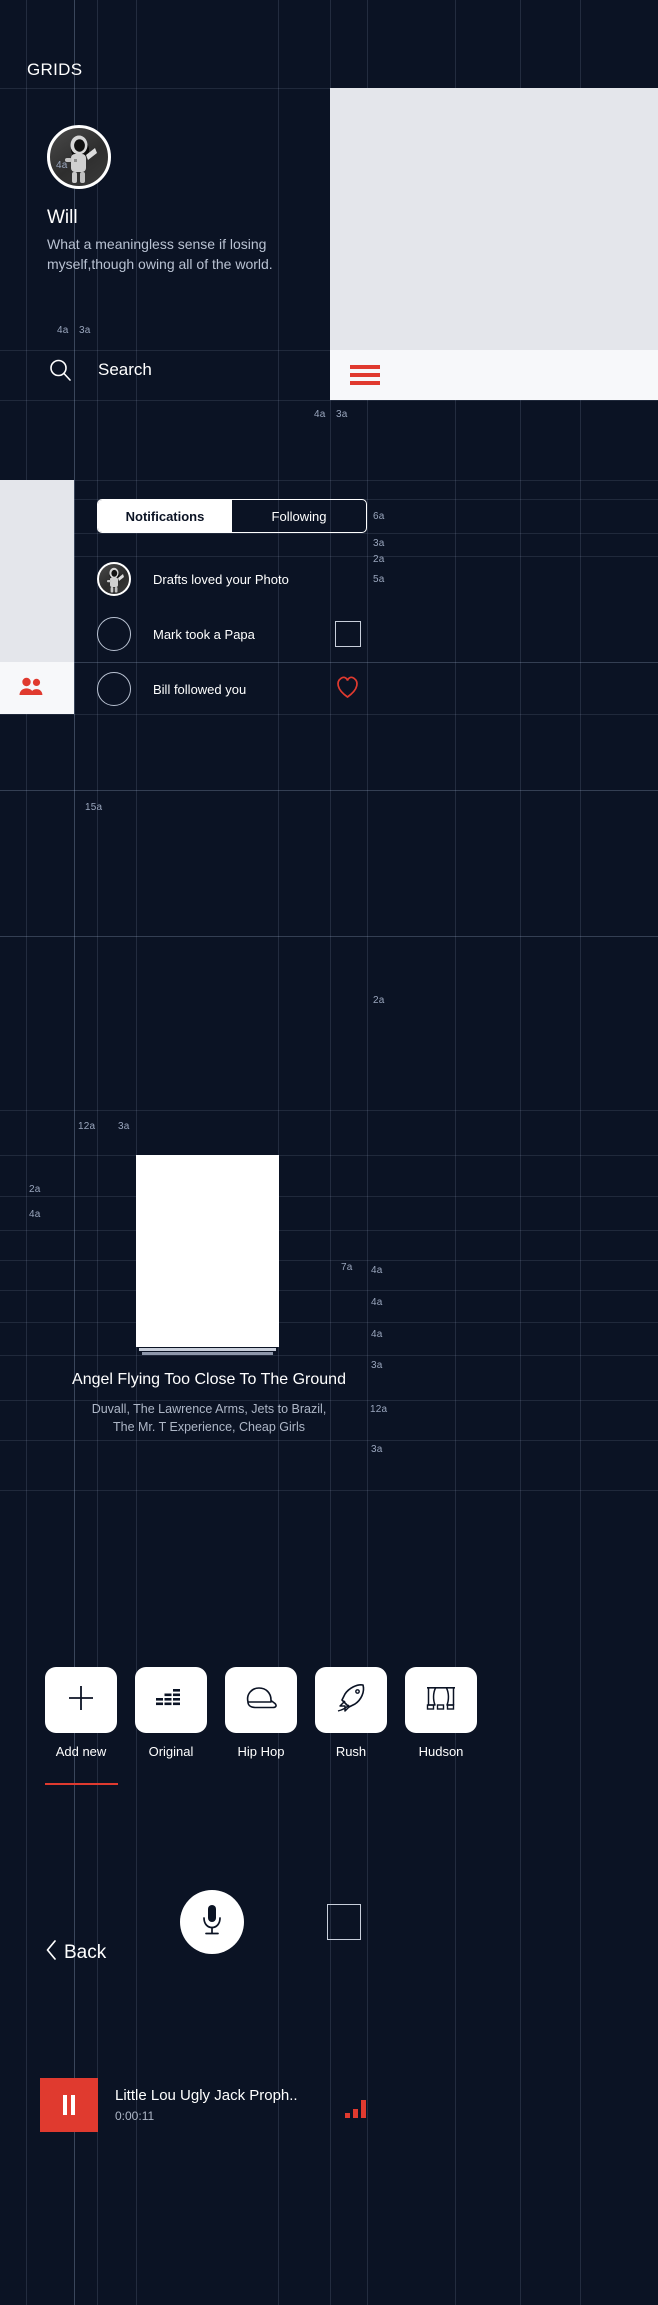  I want to click on cap-icon, so click(261, 1700).